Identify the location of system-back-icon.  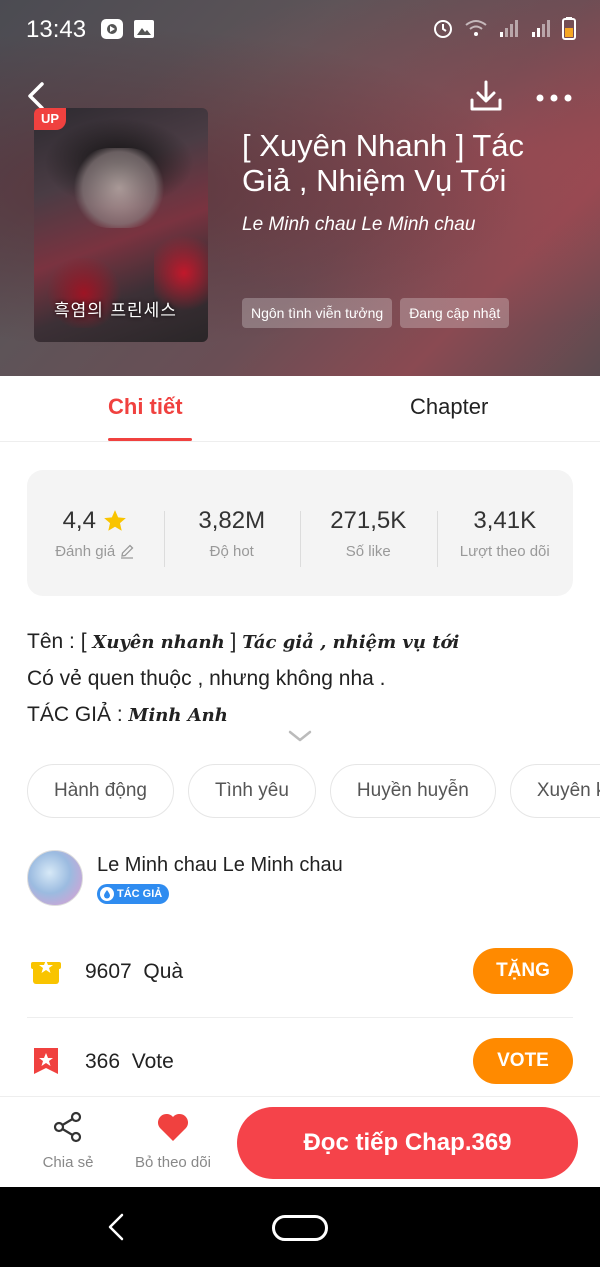
(116, 1227).